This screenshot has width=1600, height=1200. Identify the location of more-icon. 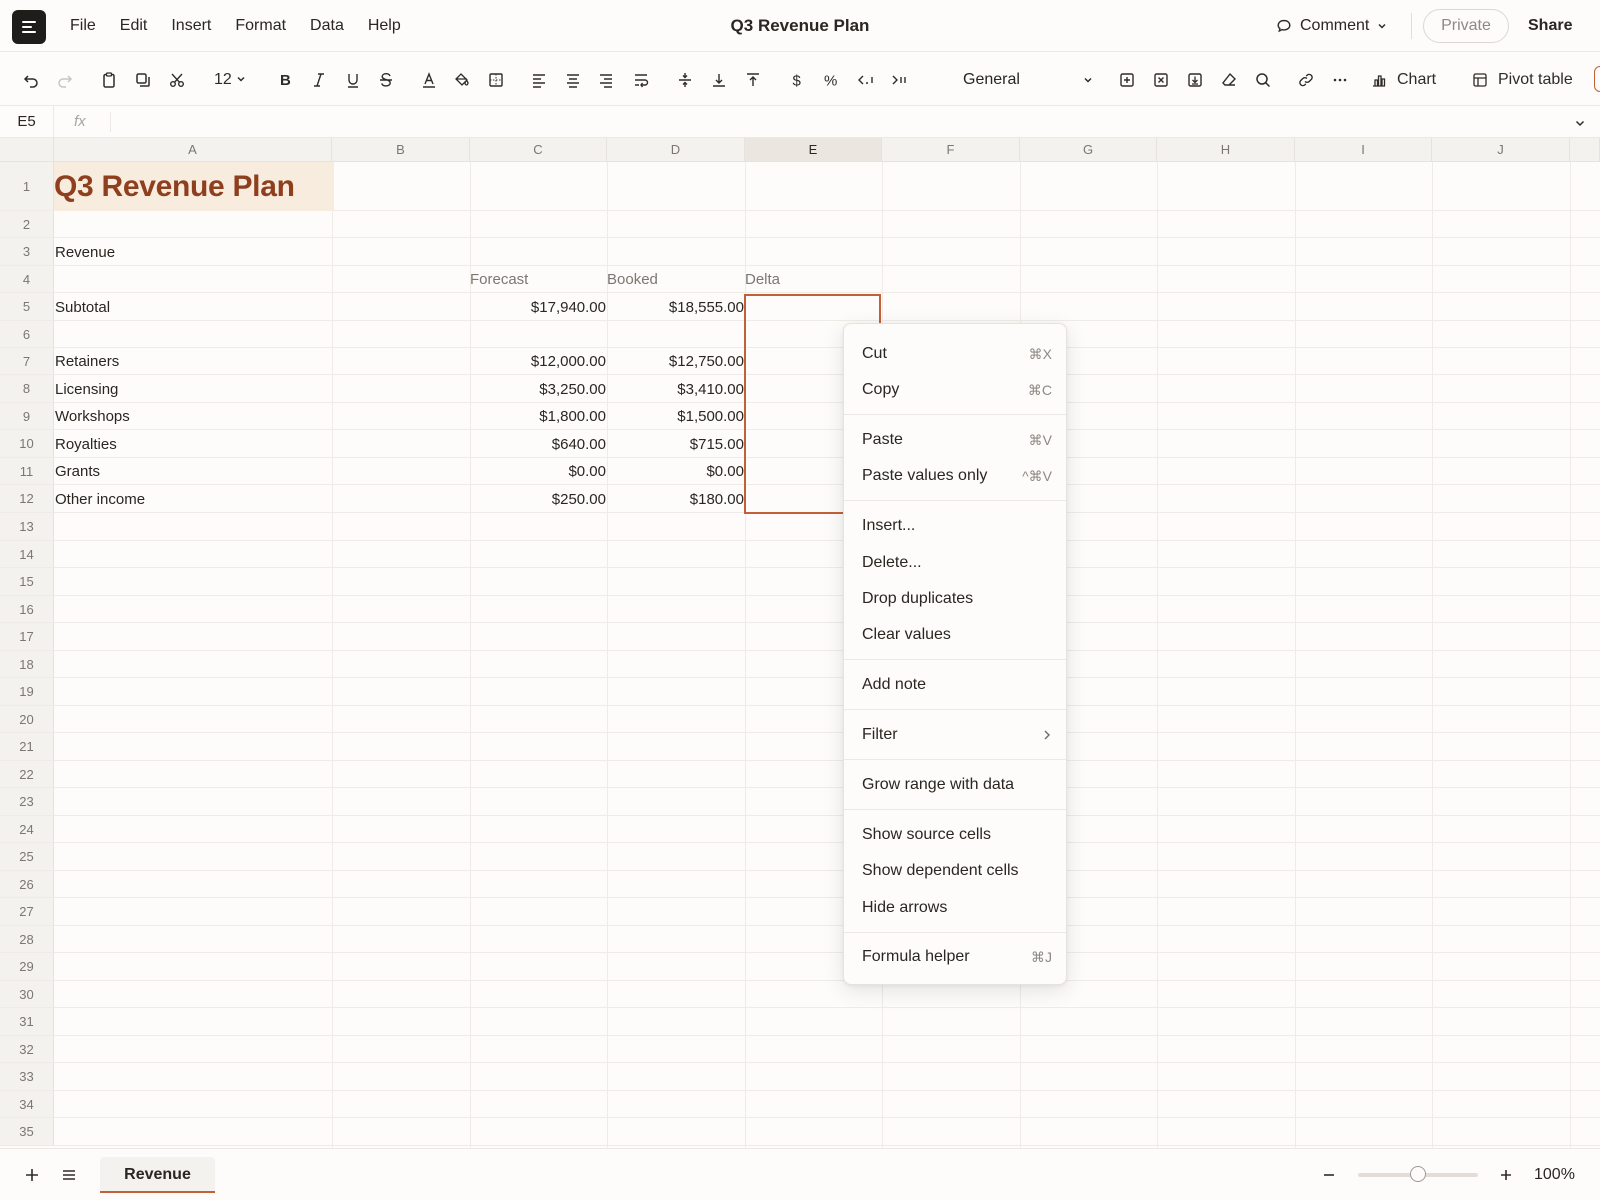
(1340, 80).